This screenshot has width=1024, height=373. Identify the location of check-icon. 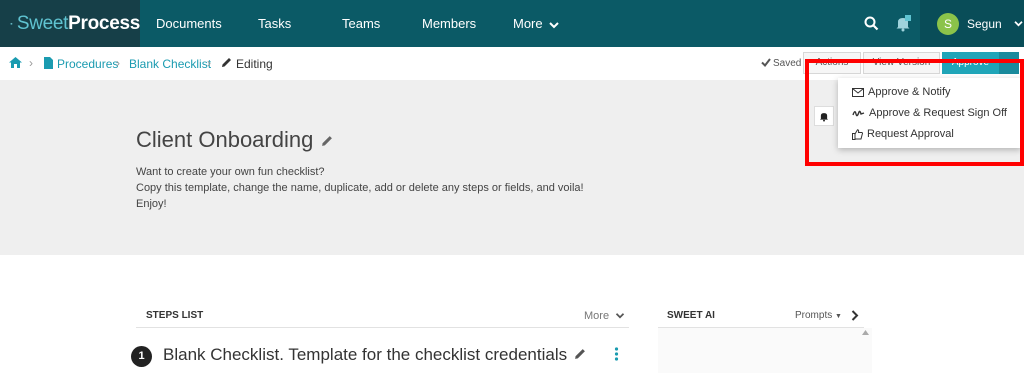
(766, 62).